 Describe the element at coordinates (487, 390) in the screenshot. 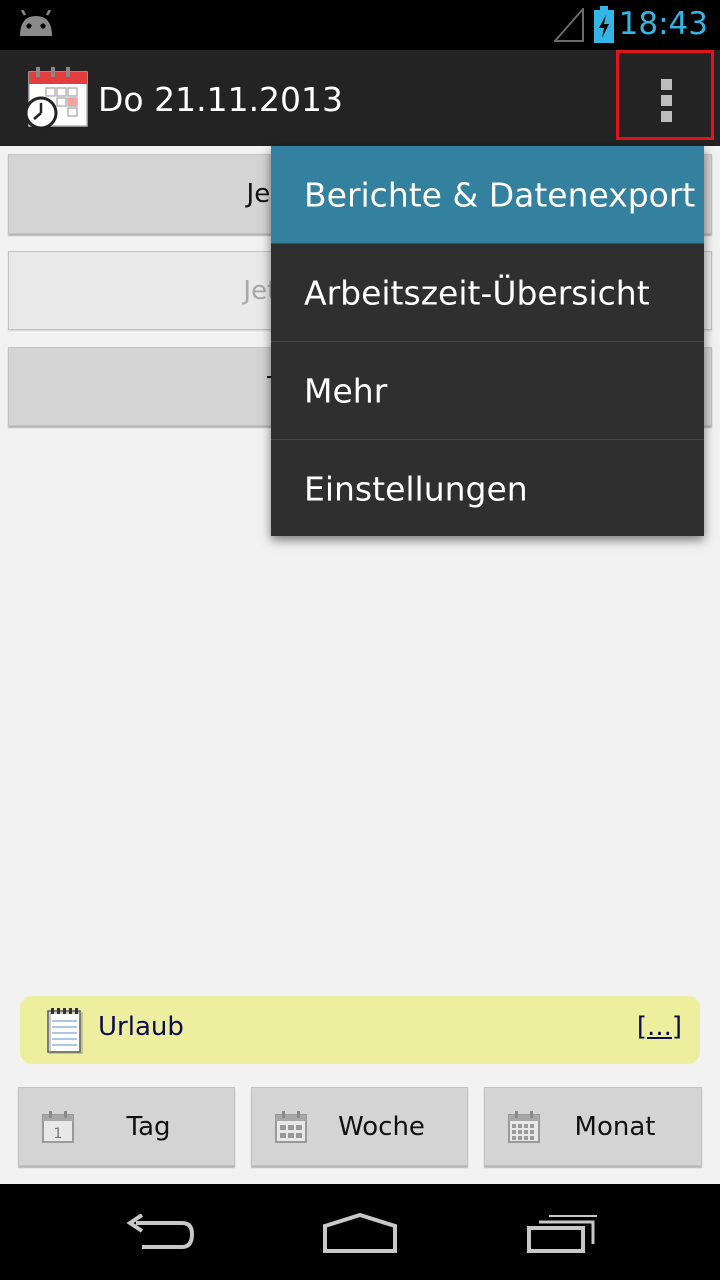

I see `menu-item-more: Mehr` at that location.